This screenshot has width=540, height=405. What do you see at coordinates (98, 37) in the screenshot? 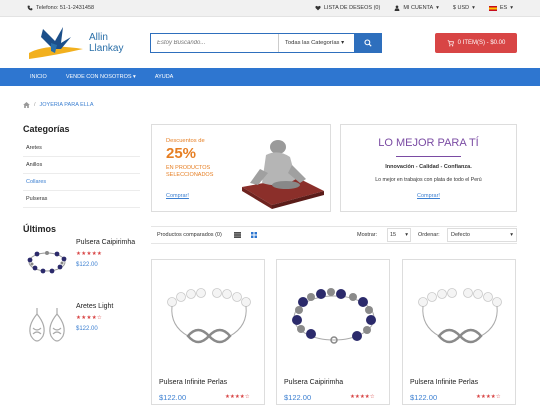
I see `logo-line-1: Allin` at bounding box center [98, 37].